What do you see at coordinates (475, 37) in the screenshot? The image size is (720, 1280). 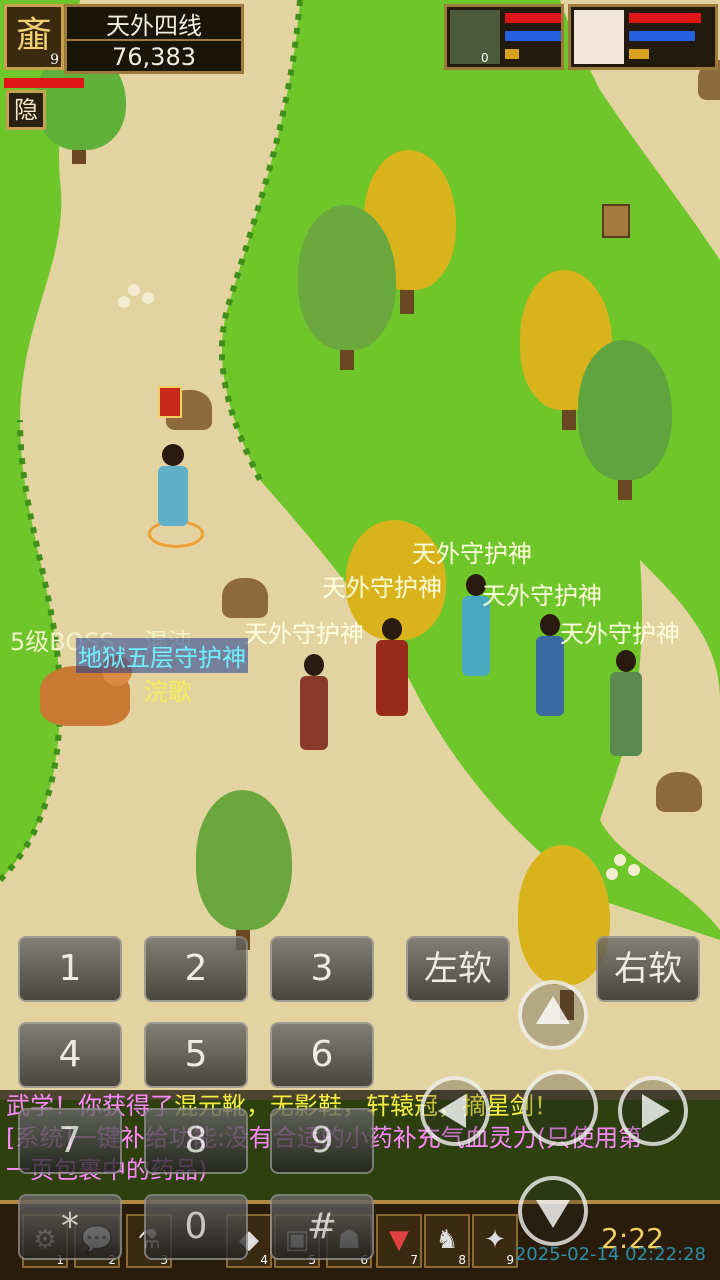 I see `pet-avatar` at bounding box center [475, 37].